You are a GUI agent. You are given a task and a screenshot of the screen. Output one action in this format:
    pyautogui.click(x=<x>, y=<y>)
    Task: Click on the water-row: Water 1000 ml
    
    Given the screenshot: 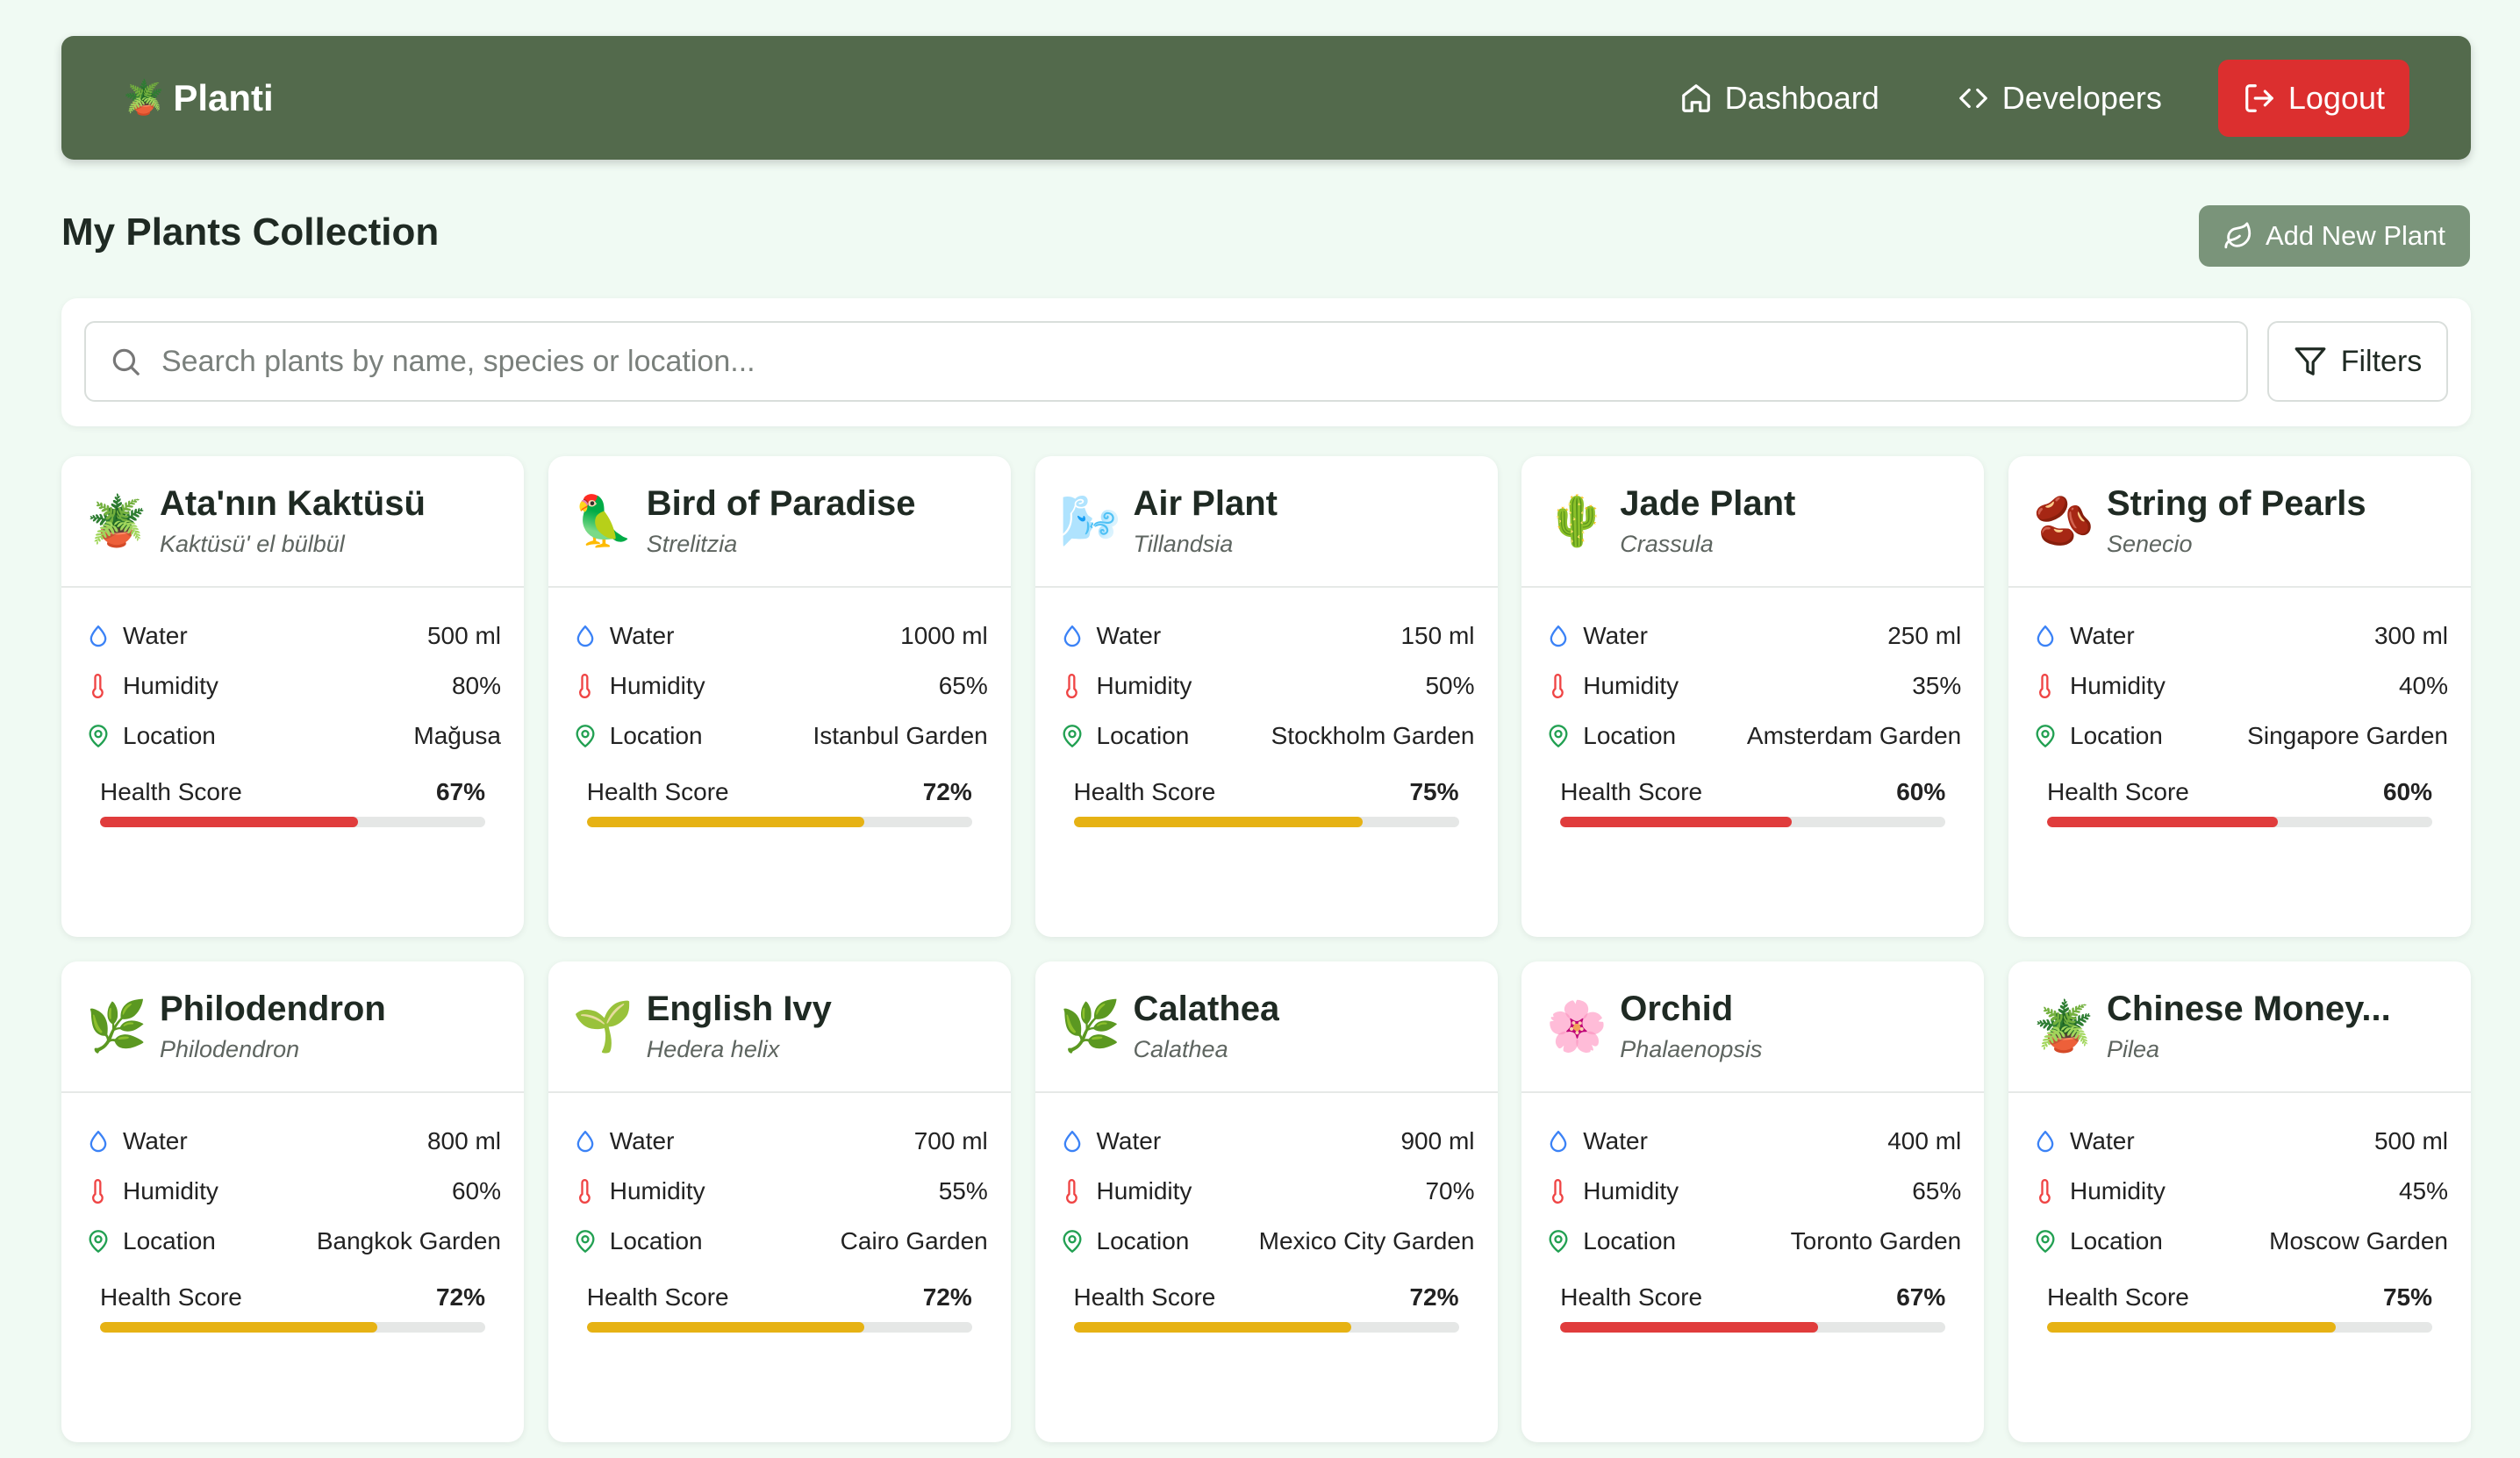 What is the action you would take?
    pyautogui.click(x=780, y=636)
    